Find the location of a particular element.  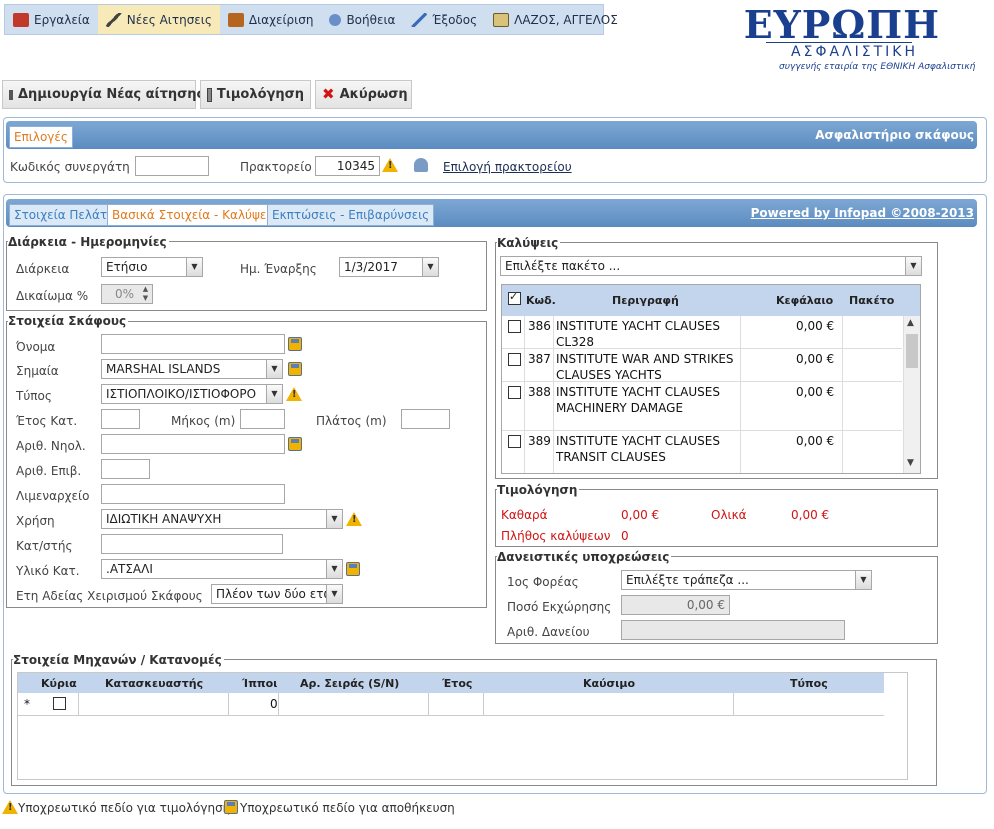

loan-number-input is located at coordinates (733, 630).